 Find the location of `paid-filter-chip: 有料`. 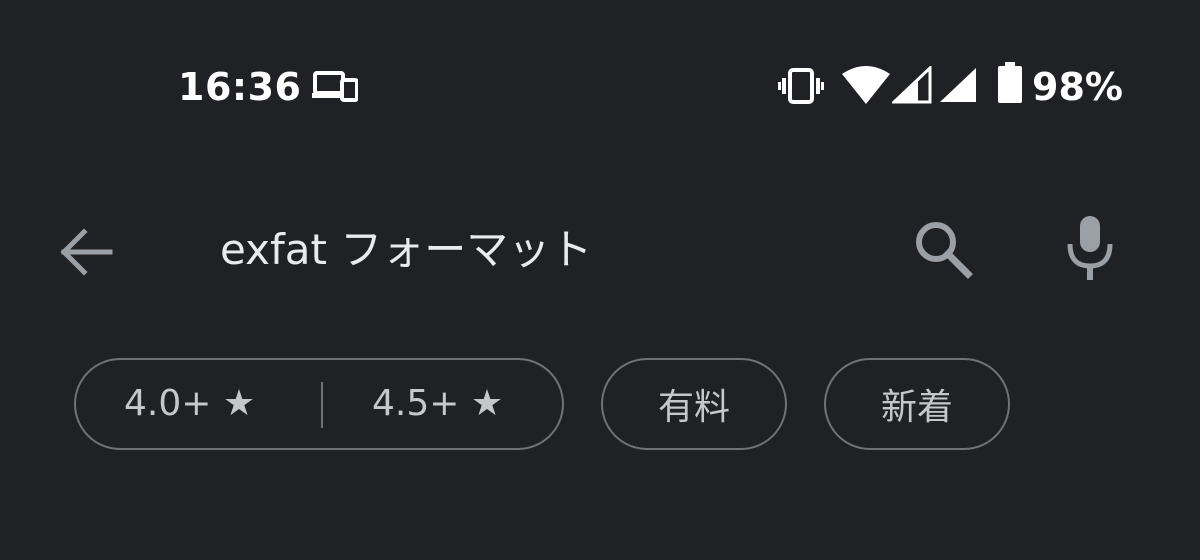

paid-filter-chip: 有料 is located at coordinates (694, 404).